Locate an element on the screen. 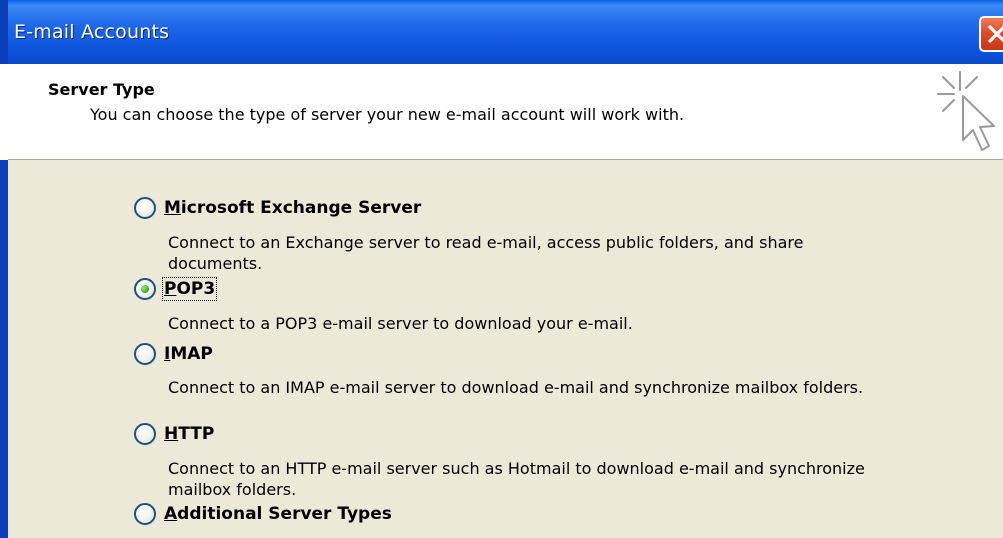 This screenshot has height=538, width=1003. http-label: HTTP is located at coordinates (189, 434).